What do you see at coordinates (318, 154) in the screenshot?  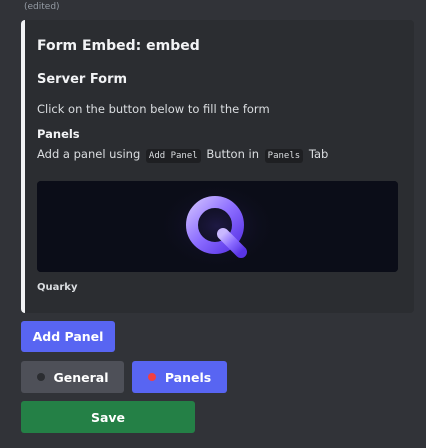 I see `field-value-suffix: Tab` at bounding box center [318, 154].